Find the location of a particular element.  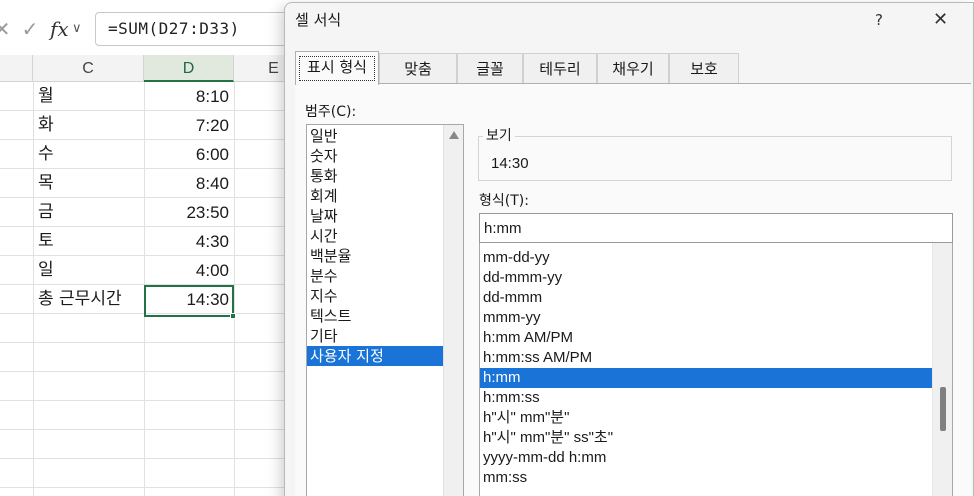

time-cell: 6:00 is located at coordinates (187, 154).